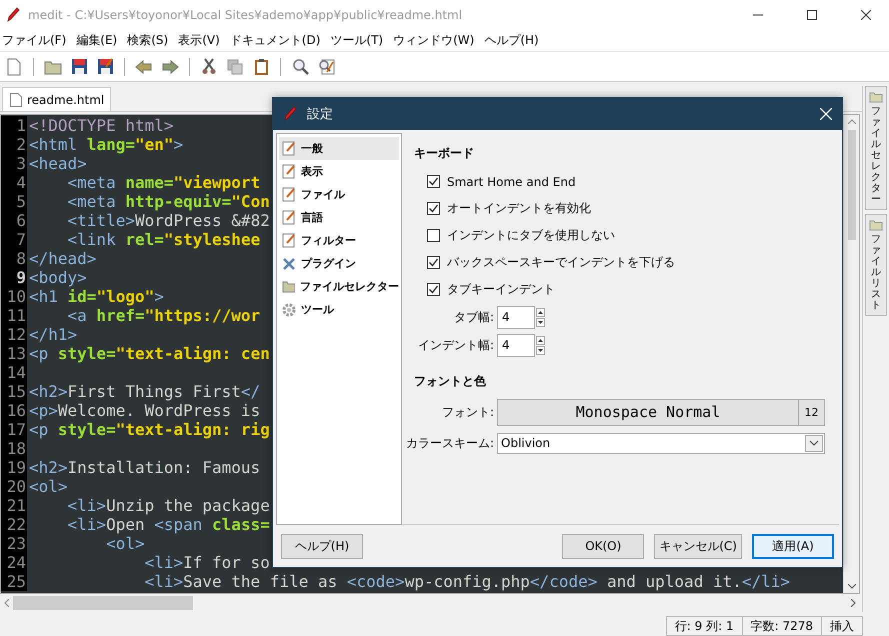  Describe the element at coordinates (436, 40) in the screenshot. I see `menu-item: ウィンドウ(W)` at that location.